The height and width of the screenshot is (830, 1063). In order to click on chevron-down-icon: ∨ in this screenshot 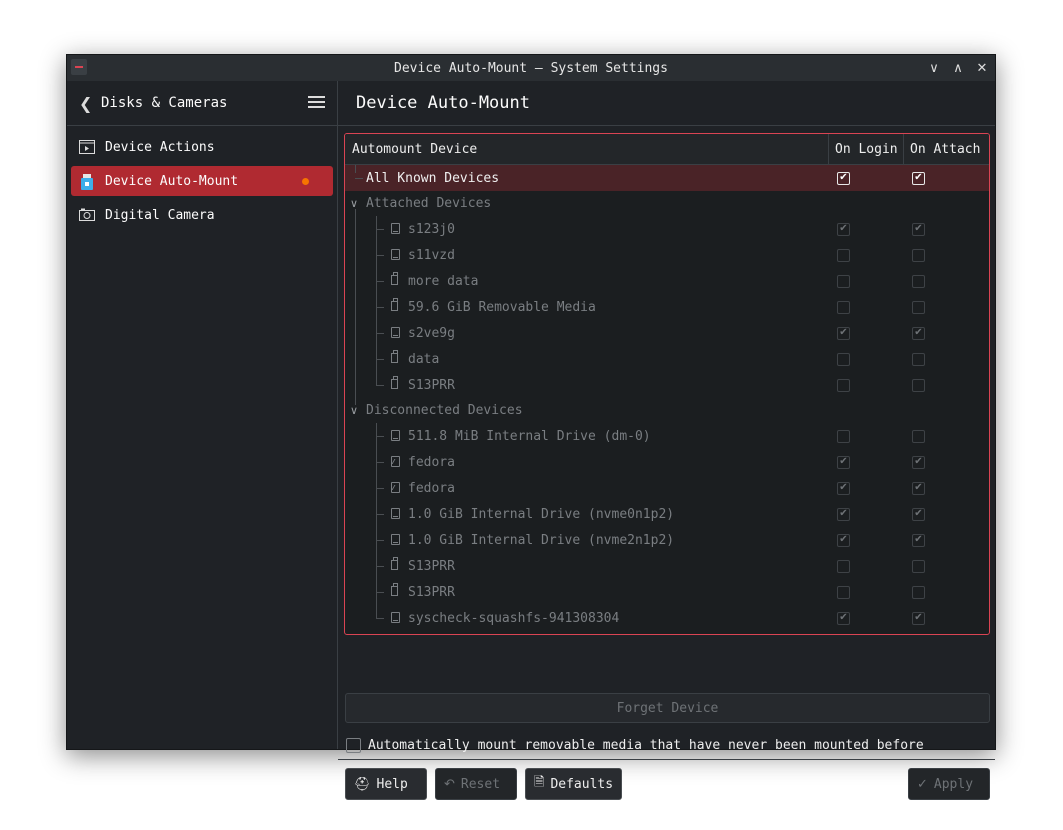, I will do `click(354, 410)`.